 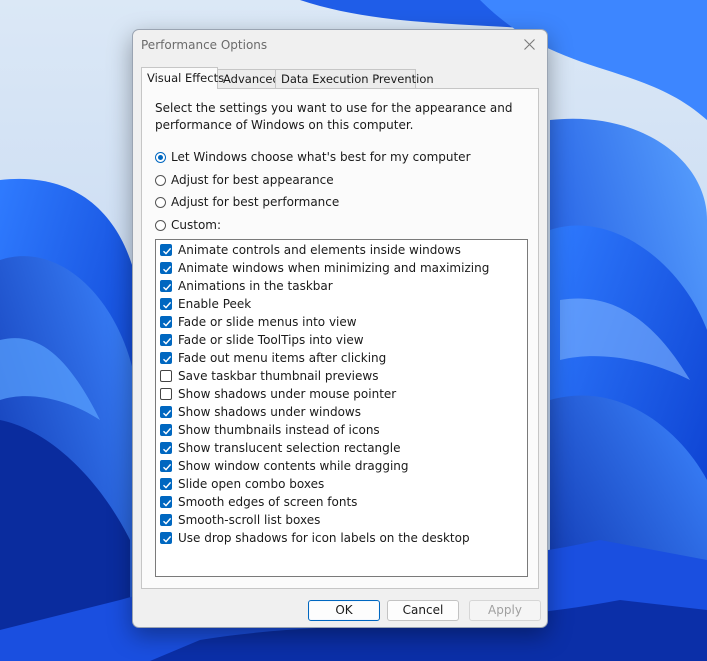 I want to click on option-label: Fade out menu items after clicking, so click(x=282, y=358).